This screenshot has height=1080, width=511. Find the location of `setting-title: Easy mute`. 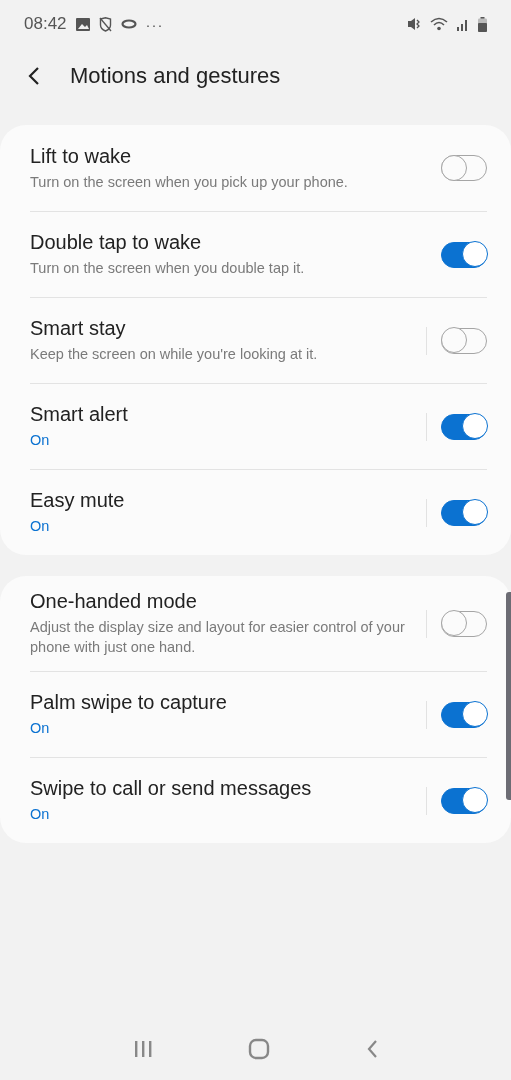

setting-title: Easy mute is located at coordinates (223, 500).